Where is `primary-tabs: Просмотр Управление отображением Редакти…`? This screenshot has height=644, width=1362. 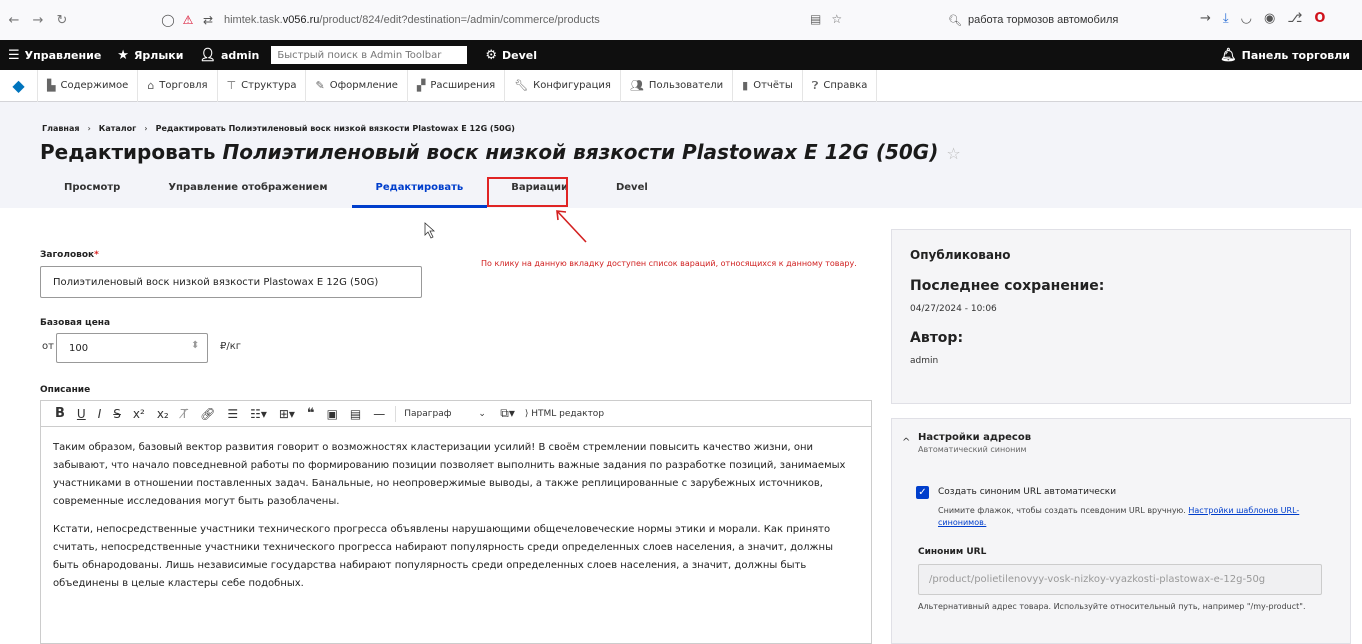 primary-tabs: Просмотр Управление отображением Редакти… is located at coordinates (356, 195).